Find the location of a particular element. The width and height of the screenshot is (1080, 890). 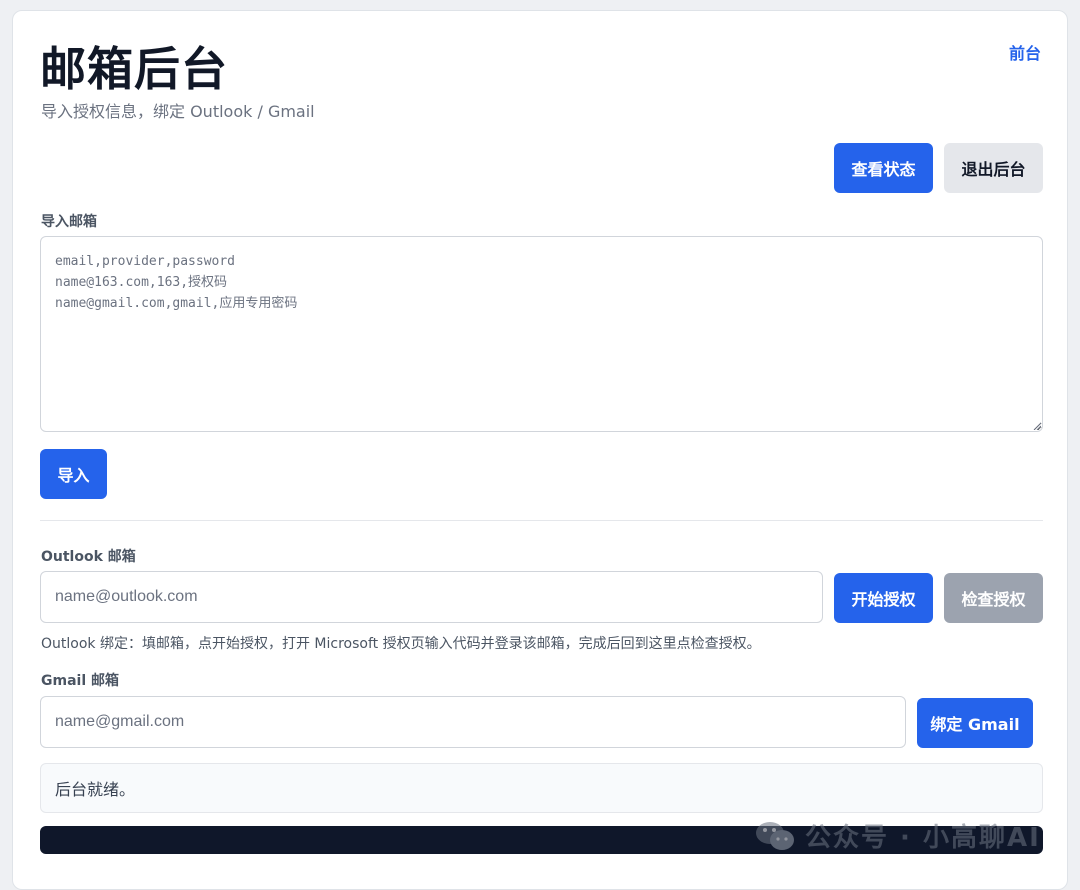

outlook-email-input is located at coordinates (431, 597).